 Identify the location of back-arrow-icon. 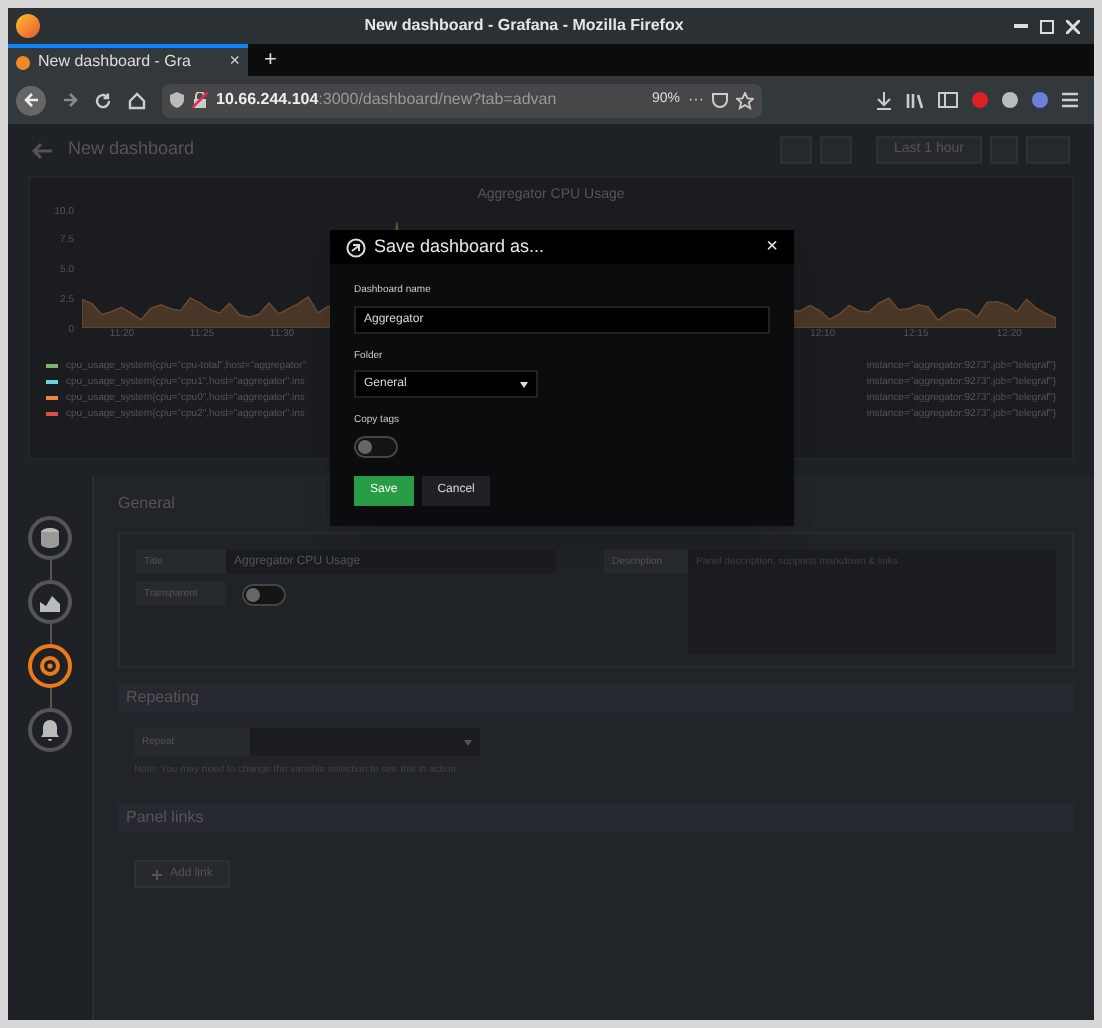
(31, 100).